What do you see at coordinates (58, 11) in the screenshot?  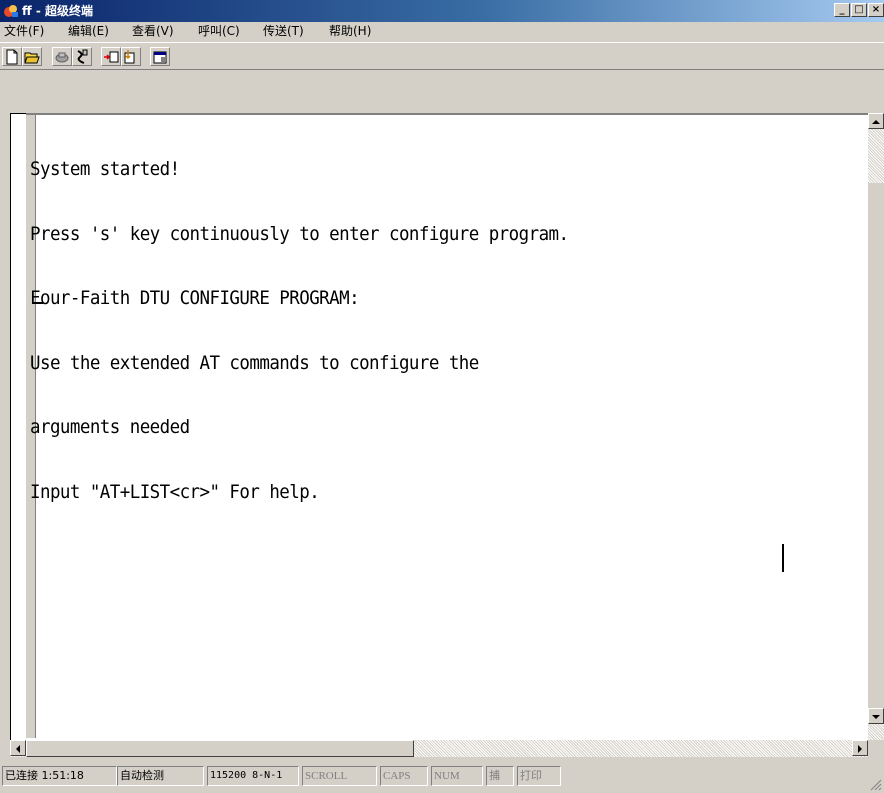 I see `window-title: ff - 超级终端` at bounding box center [58, 11].